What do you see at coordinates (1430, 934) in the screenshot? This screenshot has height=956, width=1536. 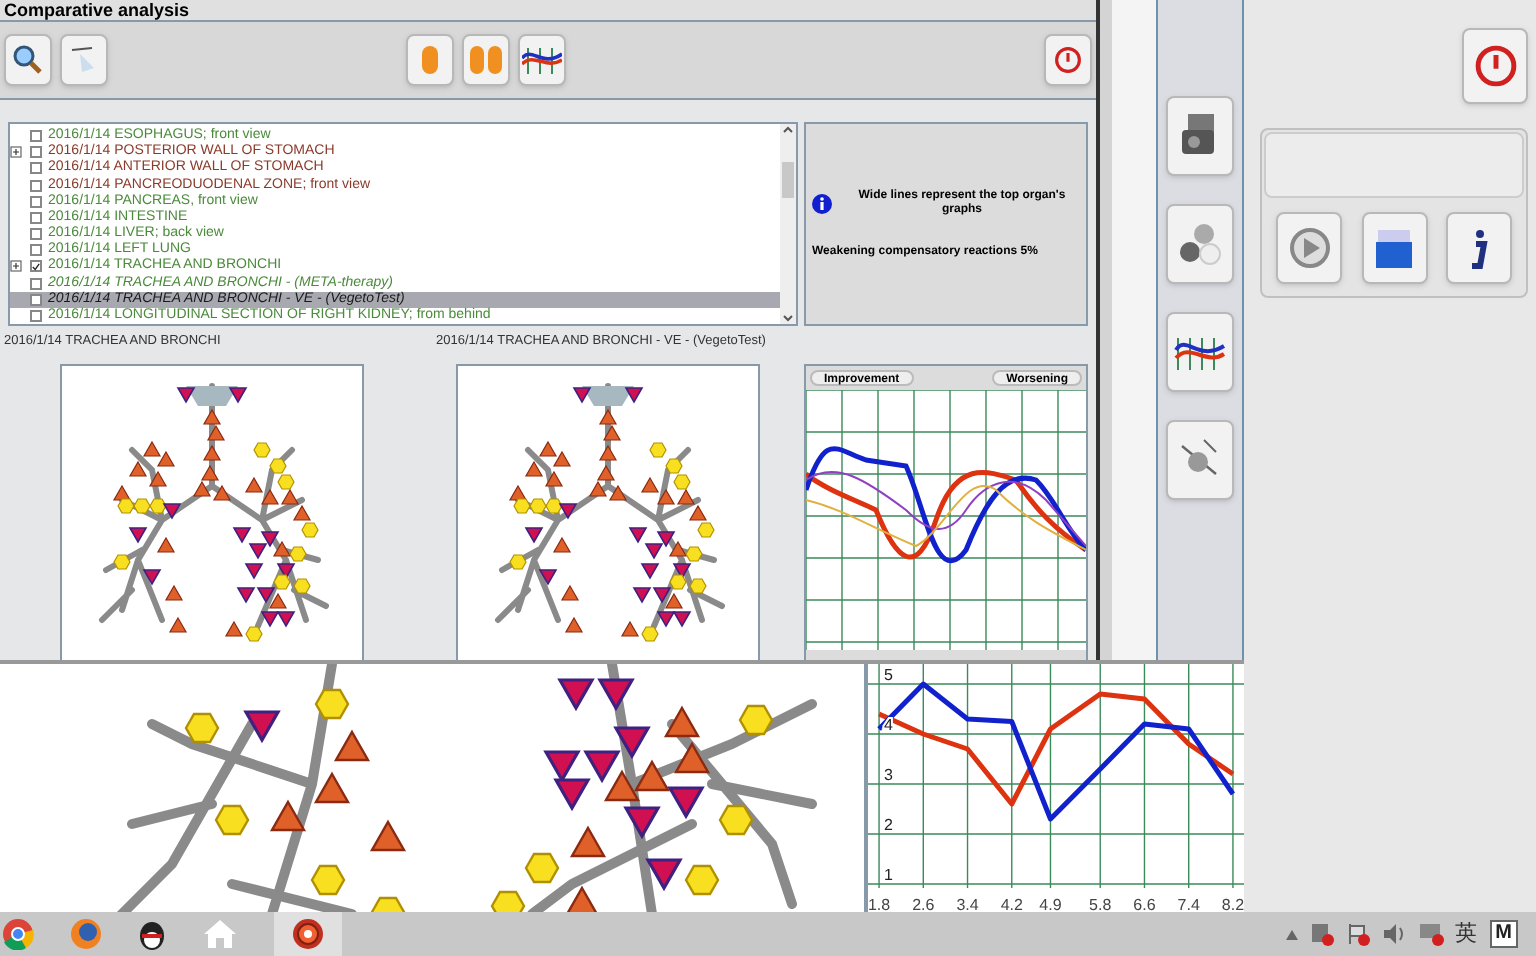 I see `monitor-warning-icon` at bounding box center [1430, 934].